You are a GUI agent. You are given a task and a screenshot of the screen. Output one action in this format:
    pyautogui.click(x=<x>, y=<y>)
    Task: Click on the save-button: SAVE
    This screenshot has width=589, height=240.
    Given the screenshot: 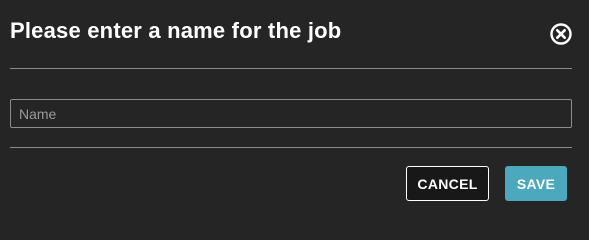 What is the action you would take?
    pyautogui.click(x=536, y=183)
    